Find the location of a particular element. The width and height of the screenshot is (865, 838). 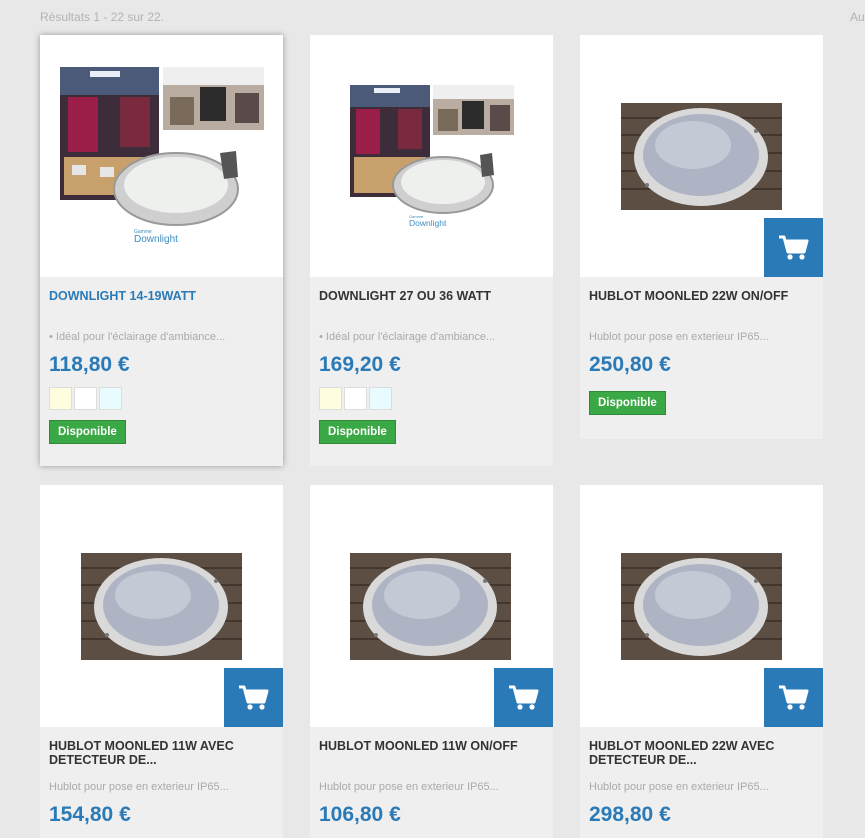

product-name: DOWNLIGHT 27 OU 36 WATT is located at coordinates (431, 310).